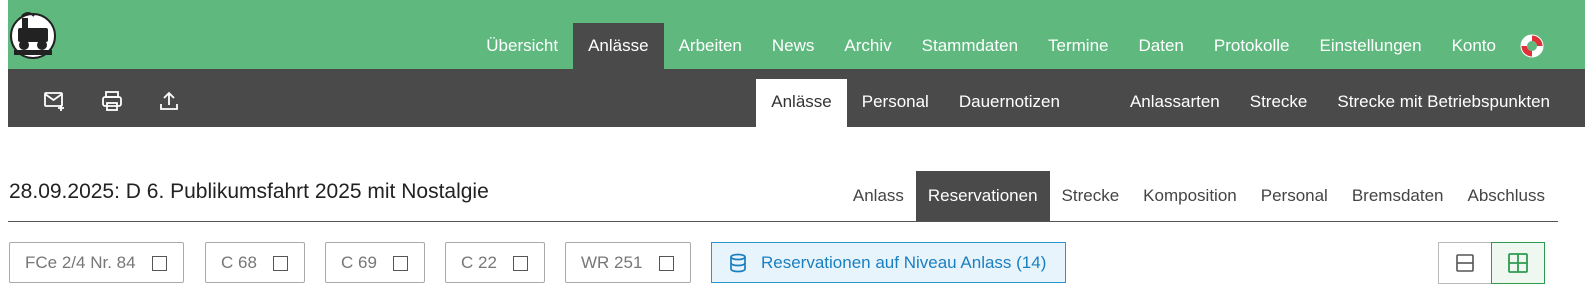  Describe the element at coordinates (1279, 103) in the screenshot. I see `subnav-strecke: Strecke` at that location.